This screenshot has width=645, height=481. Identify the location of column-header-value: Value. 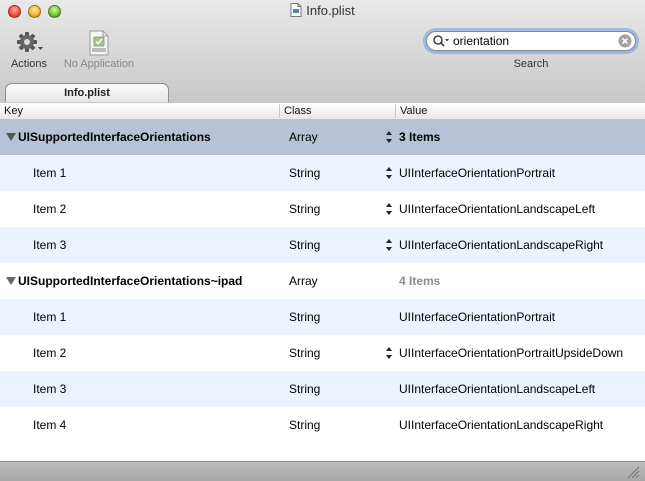
(520, 111).